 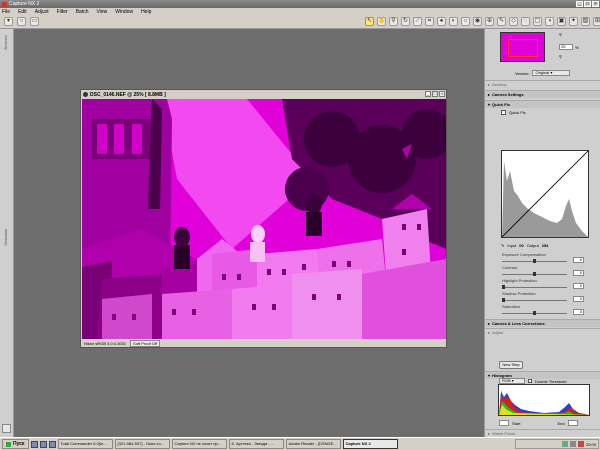 I want to click on image-window-title: DSC_0146.NEF @ 25% [ 8.8MB ], so click(x=128, y=94).